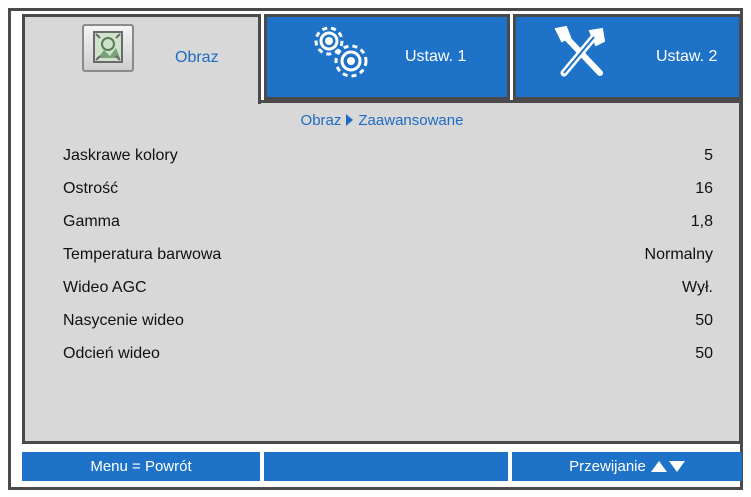 The width and height of the screenshot is (751, 497). Describe the element at coordinates (388, 321) in the screenshot. I see `setting-row-nasycenie-wideo: Nasycenie wideo 50` at that location.